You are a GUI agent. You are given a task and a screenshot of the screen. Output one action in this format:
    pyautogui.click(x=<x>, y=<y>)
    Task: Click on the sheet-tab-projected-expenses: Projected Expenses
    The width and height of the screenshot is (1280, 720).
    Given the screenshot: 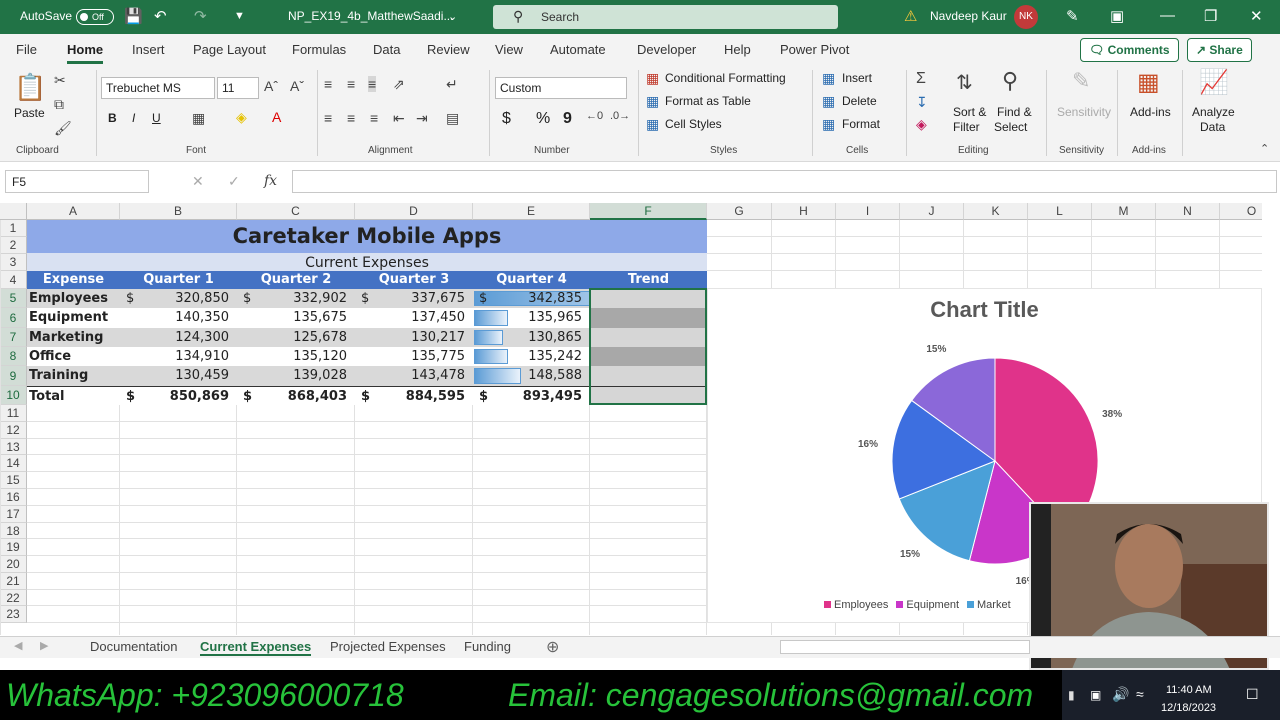 What is the action you would take?
    pyautogui.click(x=388, y=646)
    